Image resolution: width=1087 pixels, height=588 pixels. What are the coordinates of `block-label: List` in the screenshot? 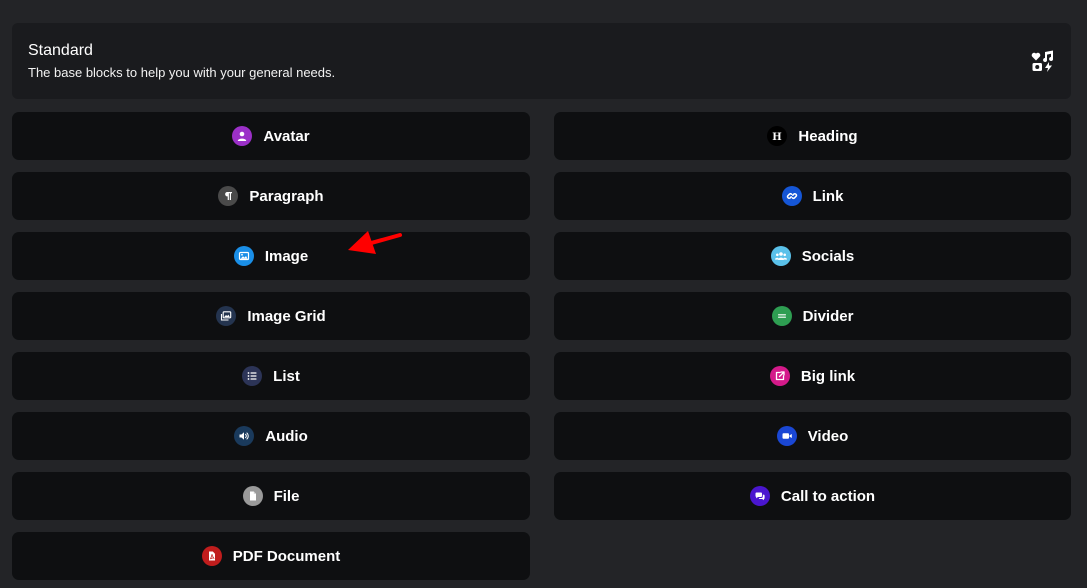 It's located at (286, 376).